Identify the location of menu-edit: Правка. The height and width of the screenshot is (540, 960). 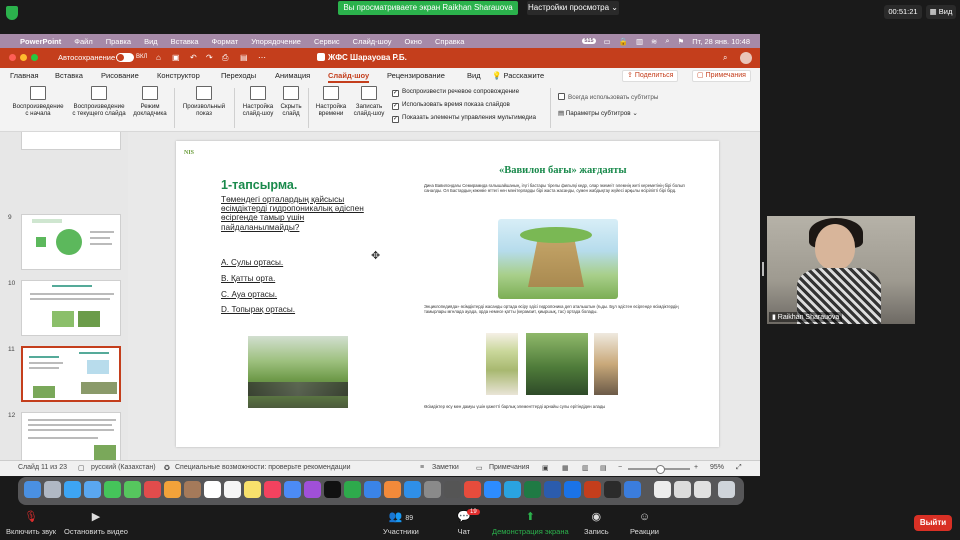
(118, 41).